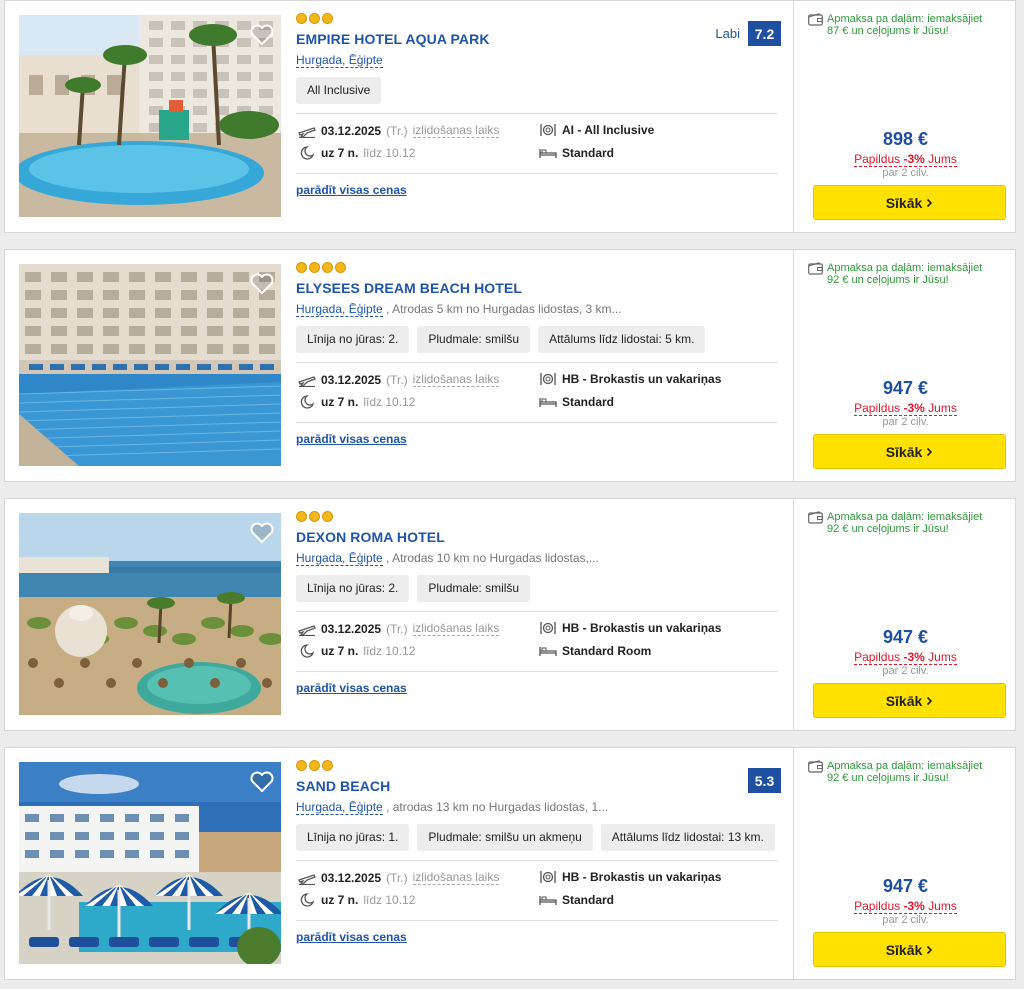  Describe the element at coordinates (576, 402) in the screenshot. I see `room-row: Standard` at that location.